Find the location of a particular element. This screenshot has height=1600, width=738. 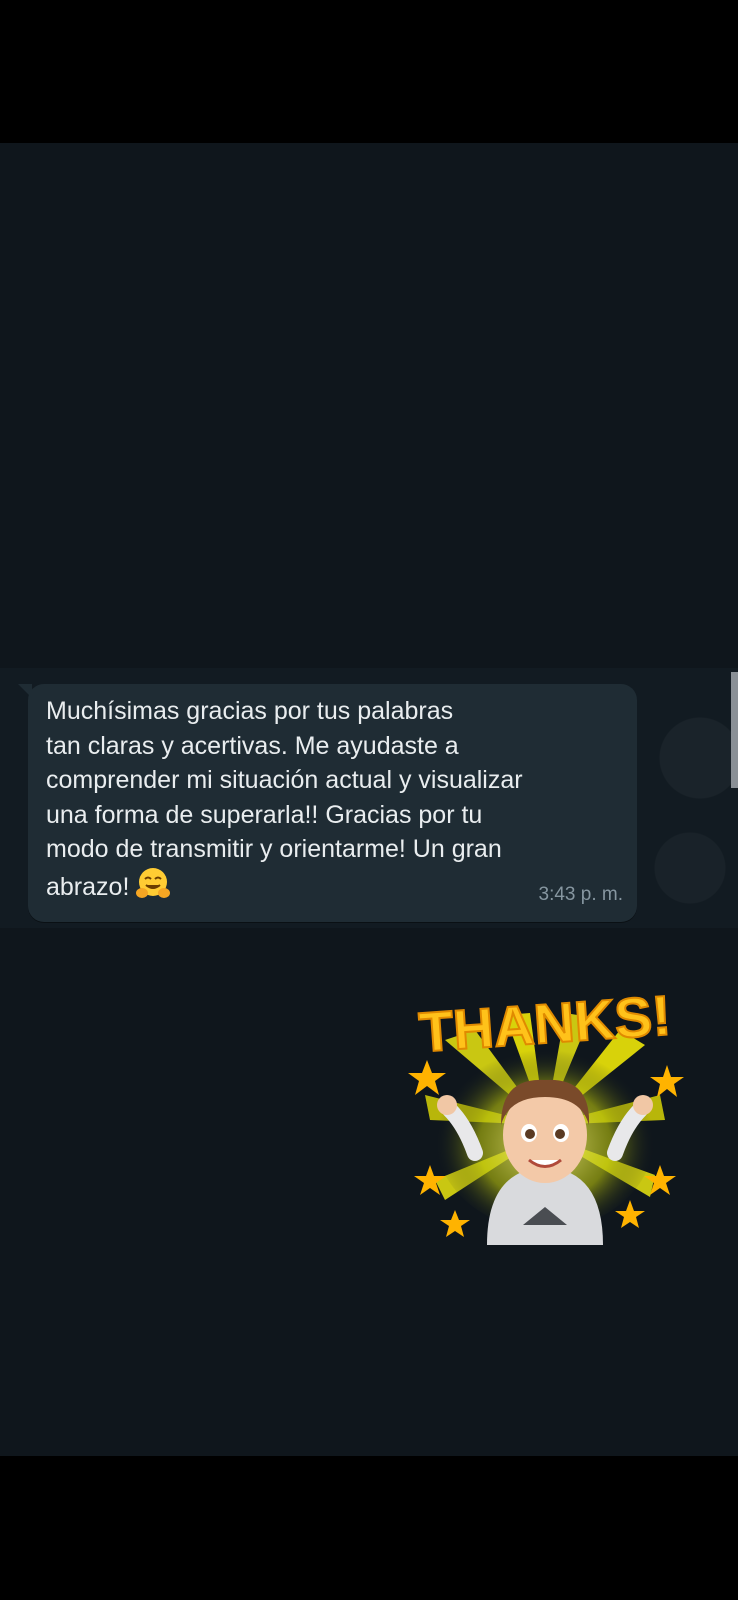

thanks-sticker: THANKS! is located at coordinates (545, 1128).